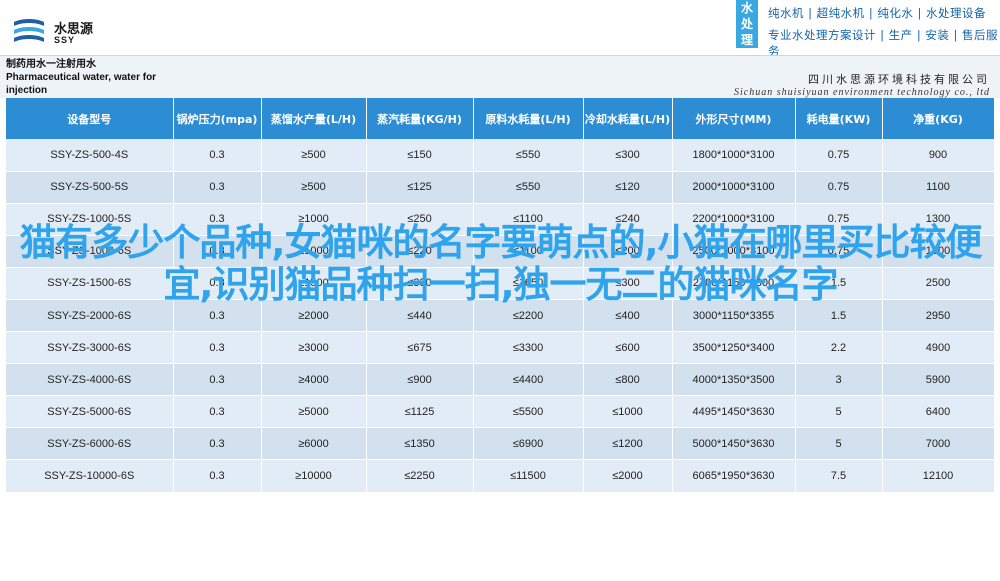 The image size is (1000, 581). Describe the element at coordinates (628, 412) in the screenshot. I see `table-cell: ≤1000` at that location.